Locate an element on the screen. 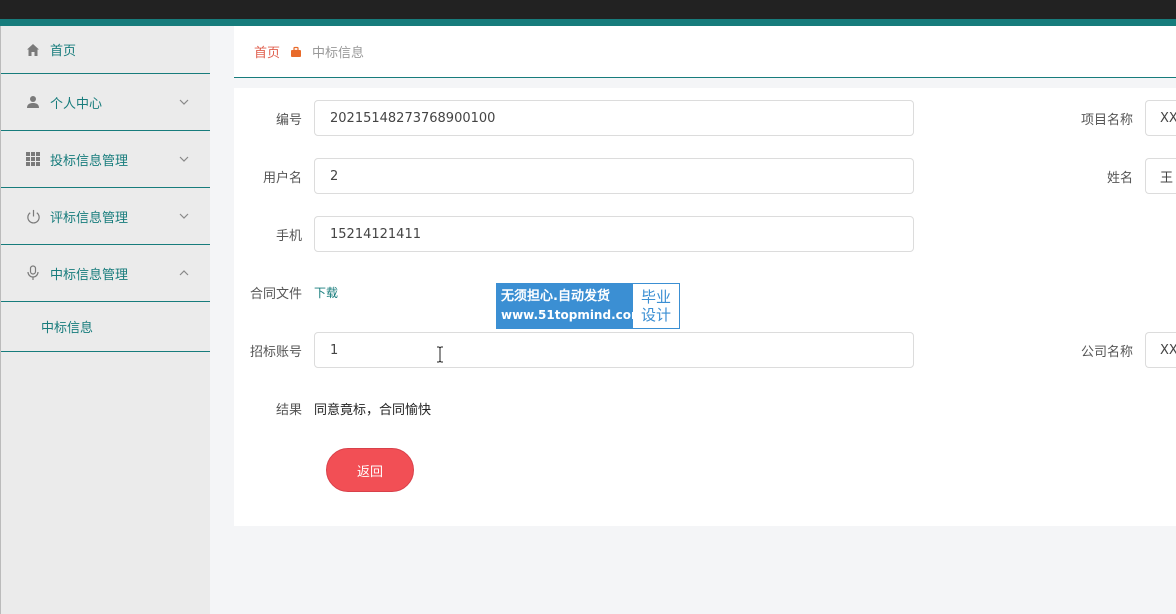 The height and width of the screenshot is (614, 1176). form-row-username: 用户名 2 is located at coordinates (574, 176).